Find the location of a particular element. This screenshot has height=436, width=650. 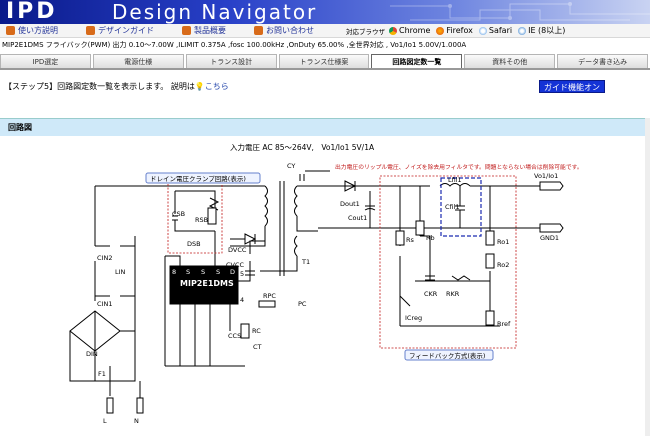

svg-text: RPC is located at coordinates (269, 296).